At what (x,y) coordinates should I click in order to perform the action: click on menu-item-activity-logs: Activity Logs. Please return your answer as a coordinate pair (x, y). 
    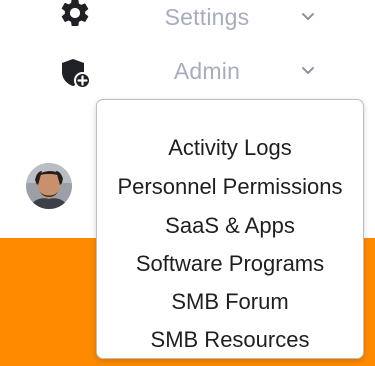
    Looking at the image, I should click on (230, 148).